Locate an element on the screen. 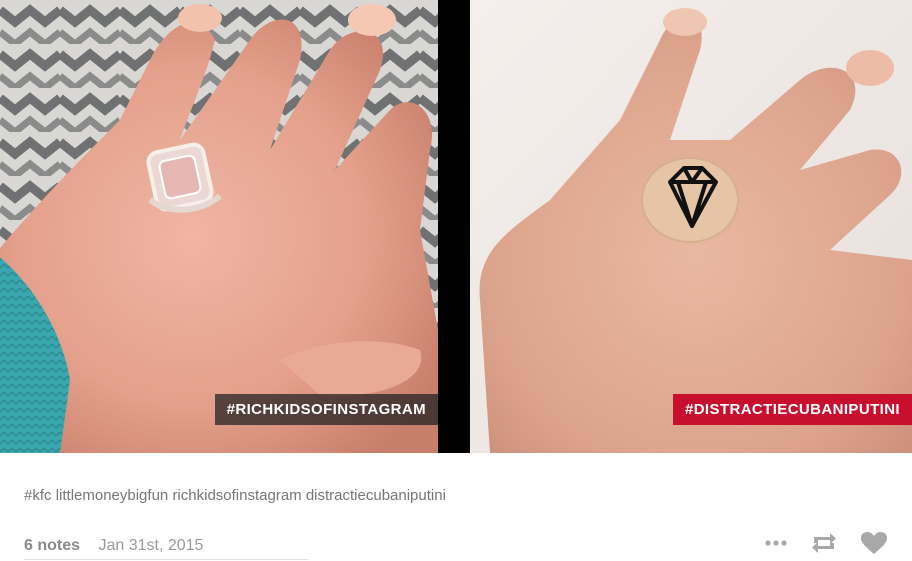 Image resolution: width=912 pixels, height=561 pixels. notes-count: 6 notes is located at coordinates (52, 545).